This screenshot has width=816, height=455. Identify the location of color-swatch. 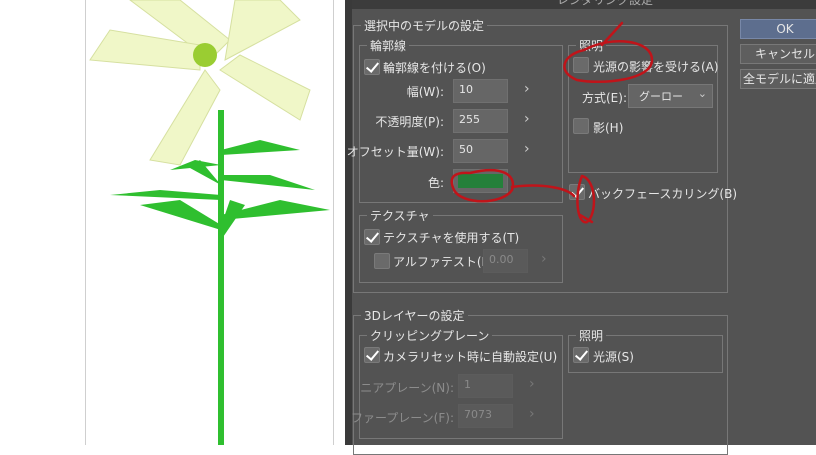
(480, 181).